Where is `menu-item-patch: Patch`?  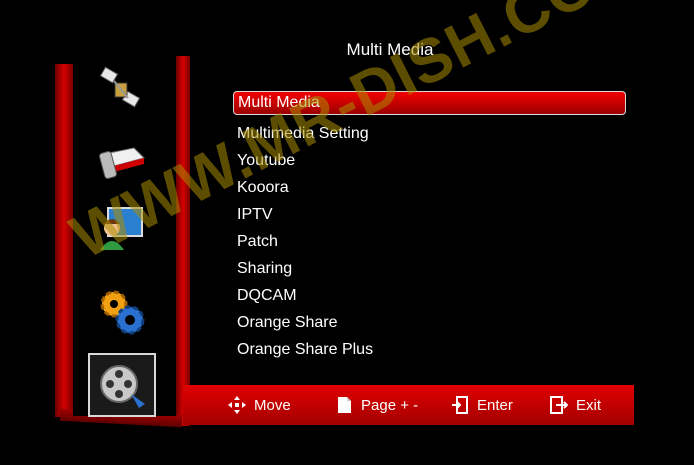
menu-item-patch: Patch is located at coordinates (429, 241).